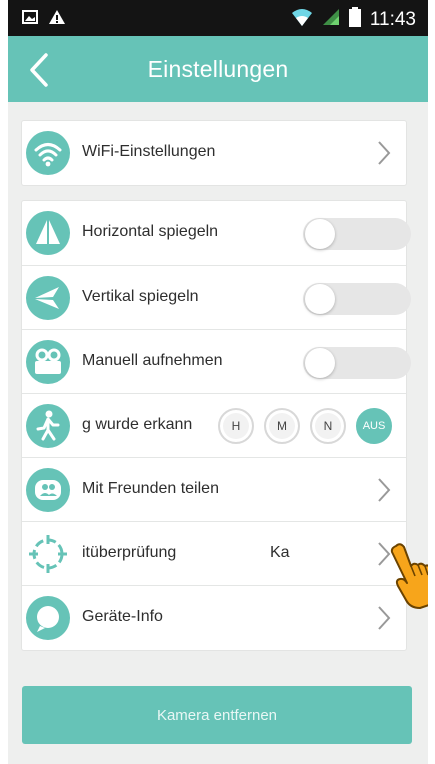 The width and height of the screenshot is (435, 764). I want to click on sensitivity-night-button: N, so click(328, 426).